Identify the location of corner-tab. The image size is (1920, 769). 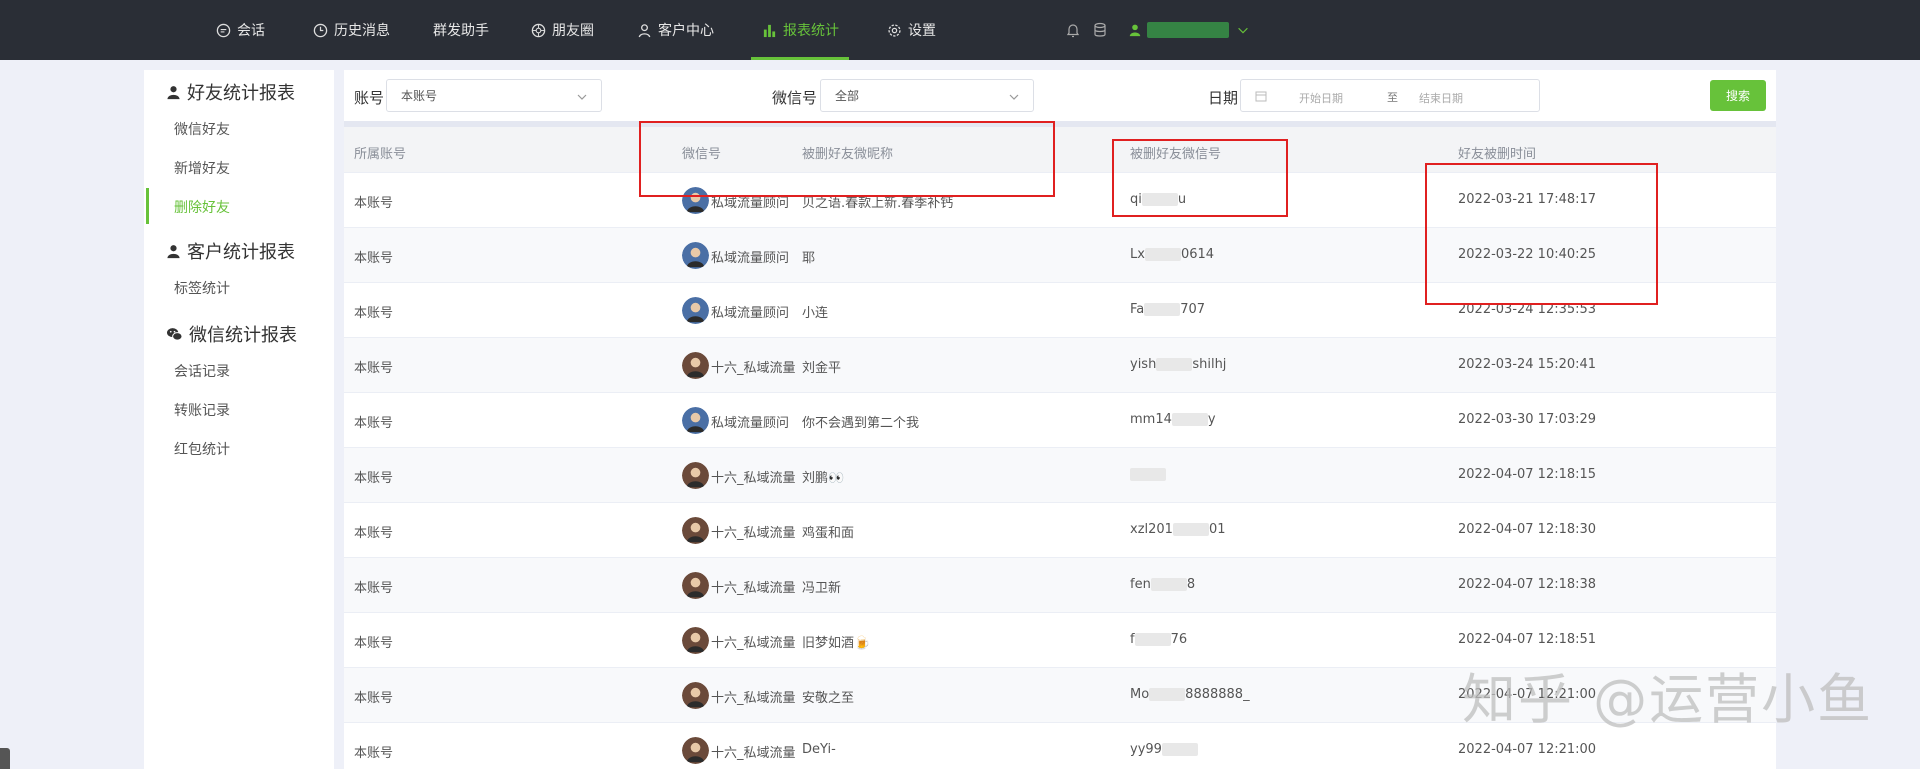
(5, 758).